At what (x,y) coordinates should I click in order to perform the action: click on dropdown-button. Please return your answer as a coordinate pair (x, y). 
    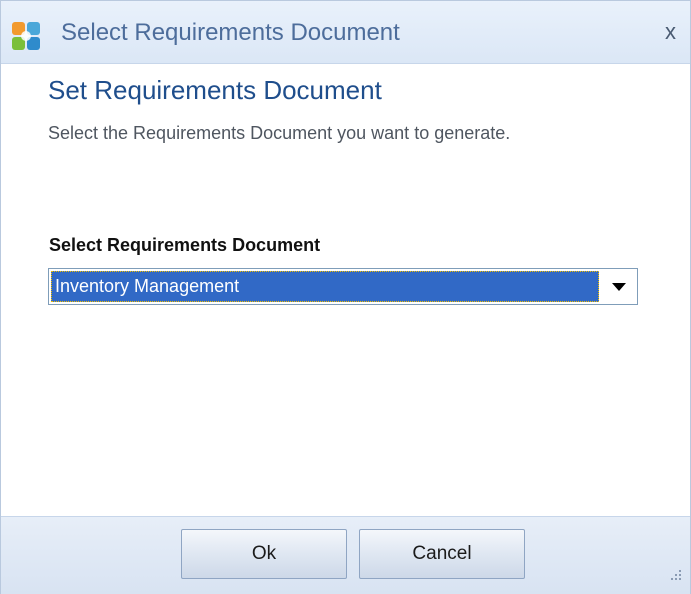
    Looking at the image, I should click on (618, 286).